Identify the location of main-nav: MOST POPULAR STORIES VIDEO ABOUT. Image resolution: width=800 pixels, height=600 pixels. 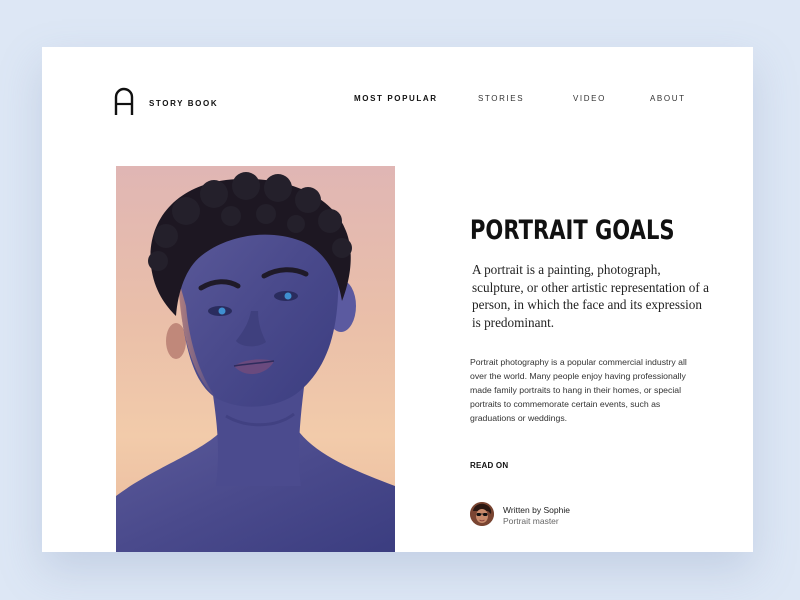
(397, 101).